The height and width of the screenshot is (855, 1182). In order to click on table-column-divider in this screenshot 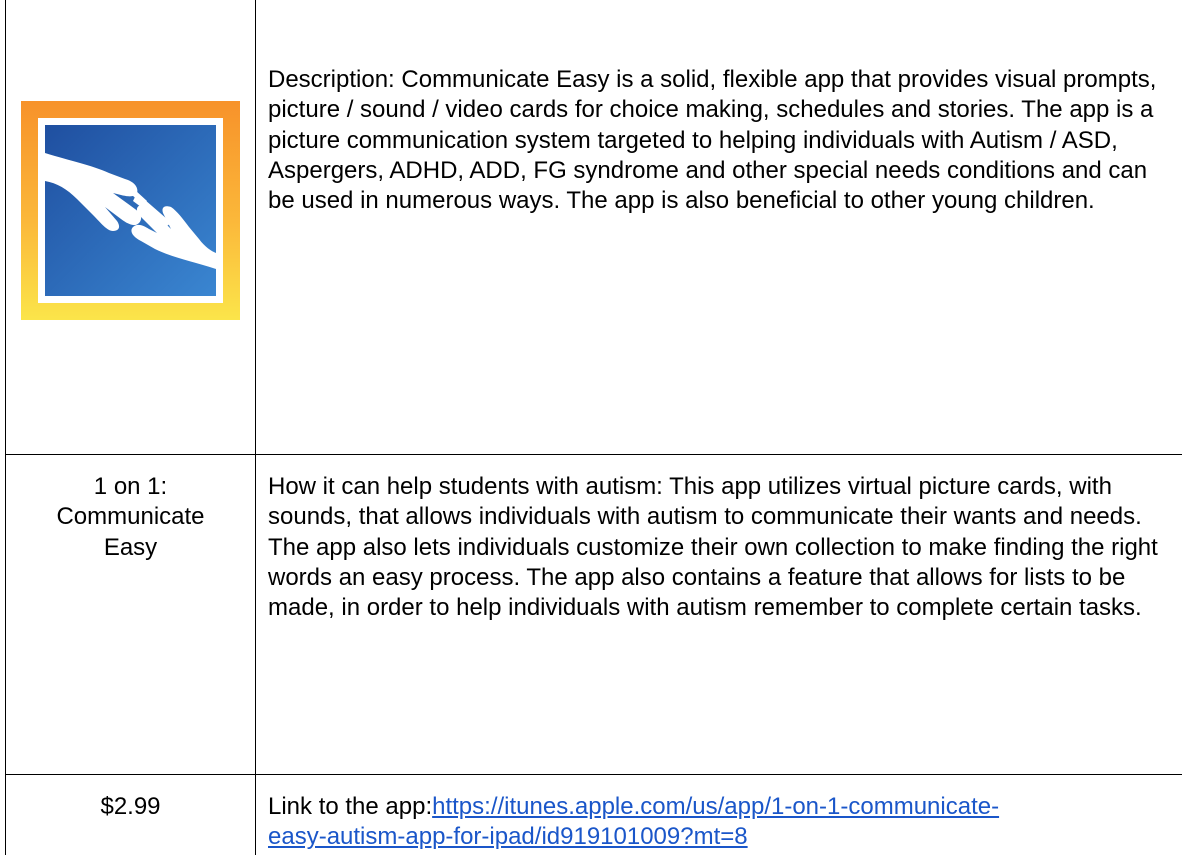, I will do `click(255, 427)`.